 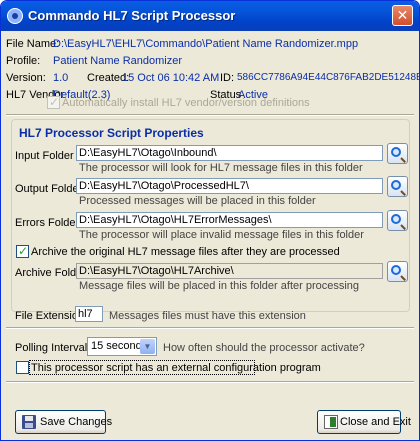 What do you see at coordinates (229, 186) in the screenshot?
I see `output-folder-field: D:\EasyHL7\Otago\ProcessedHL7\` at bounding box center [229, 186].